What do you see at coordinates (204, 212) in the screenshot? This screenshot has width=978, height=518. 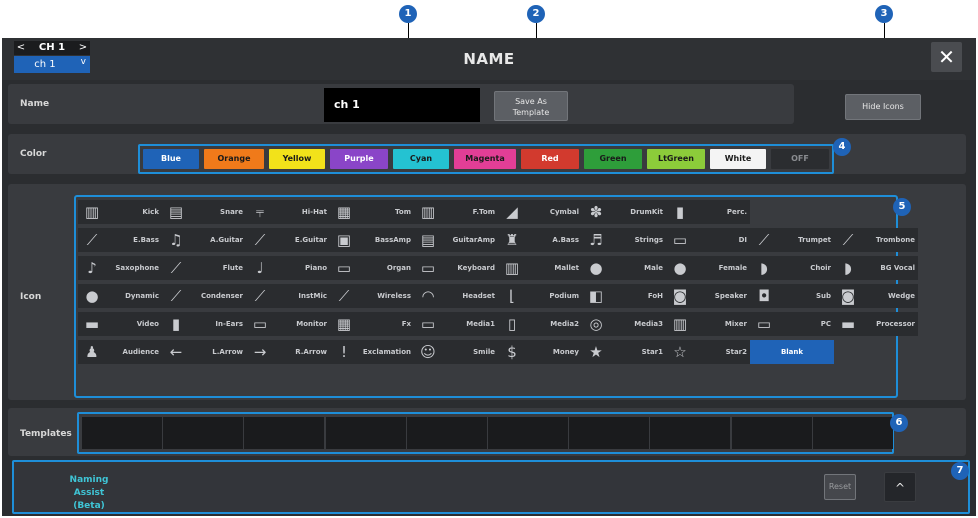 I see `icon-cell-snare: ▤ Snare` at bounding box center [204, 212].